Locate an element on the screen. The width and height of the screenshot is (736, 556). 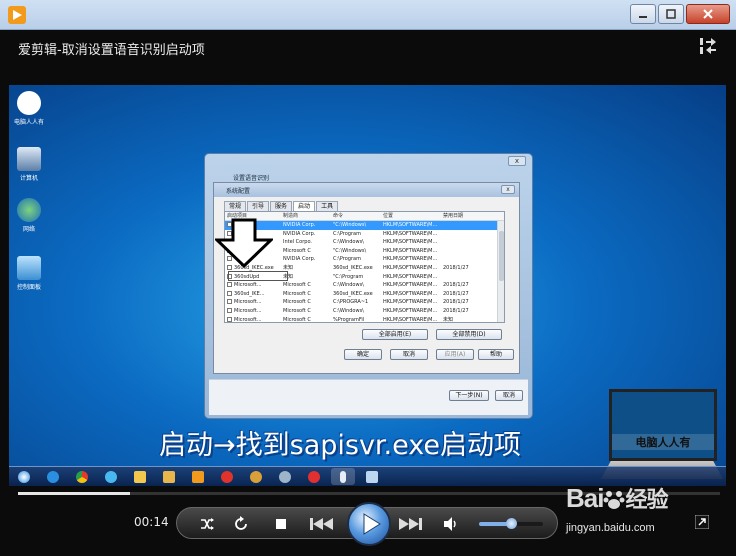
video-title: 爱剪辑-取消设置语音识别启动项 is located at coordinates (111, 50).